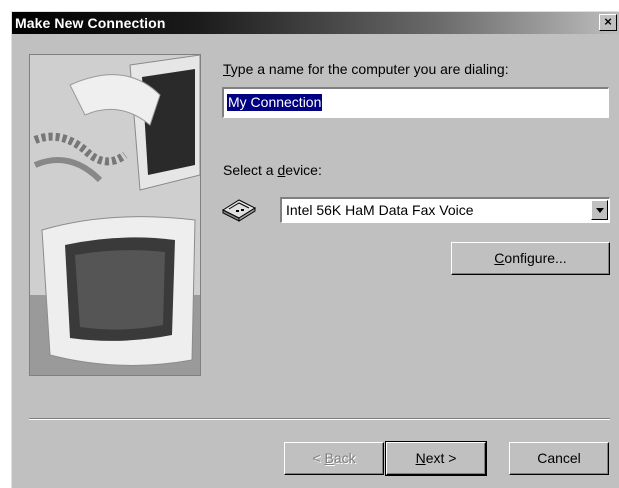 The width and height of the screenshot is (619, 488). I want to click on modem-icon, so click(239, 209).